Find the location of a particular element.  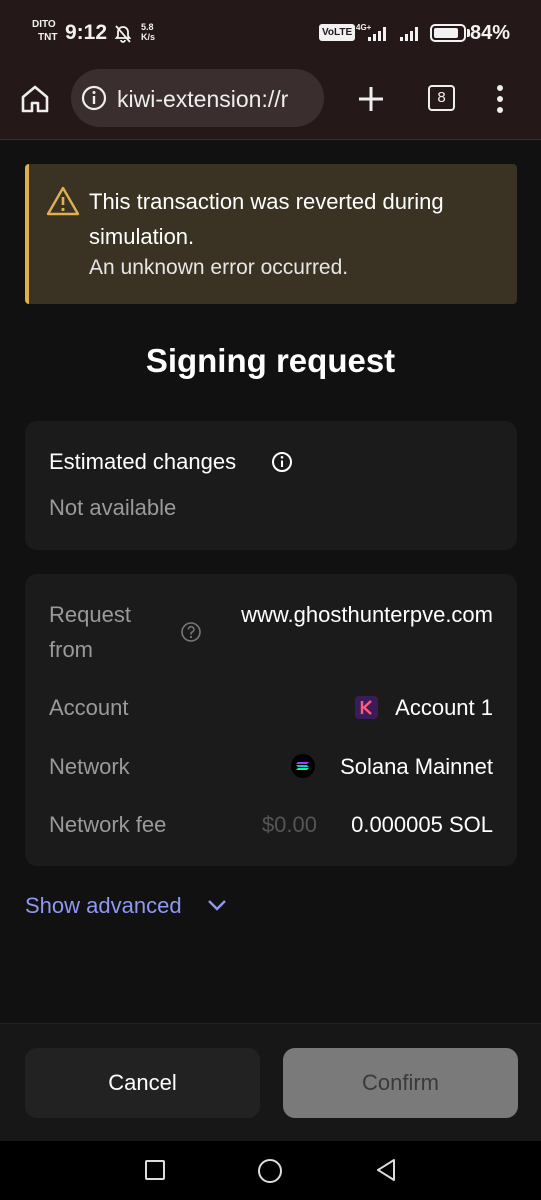

confirm-button: Confirm is located at coordinates (400, 1083).